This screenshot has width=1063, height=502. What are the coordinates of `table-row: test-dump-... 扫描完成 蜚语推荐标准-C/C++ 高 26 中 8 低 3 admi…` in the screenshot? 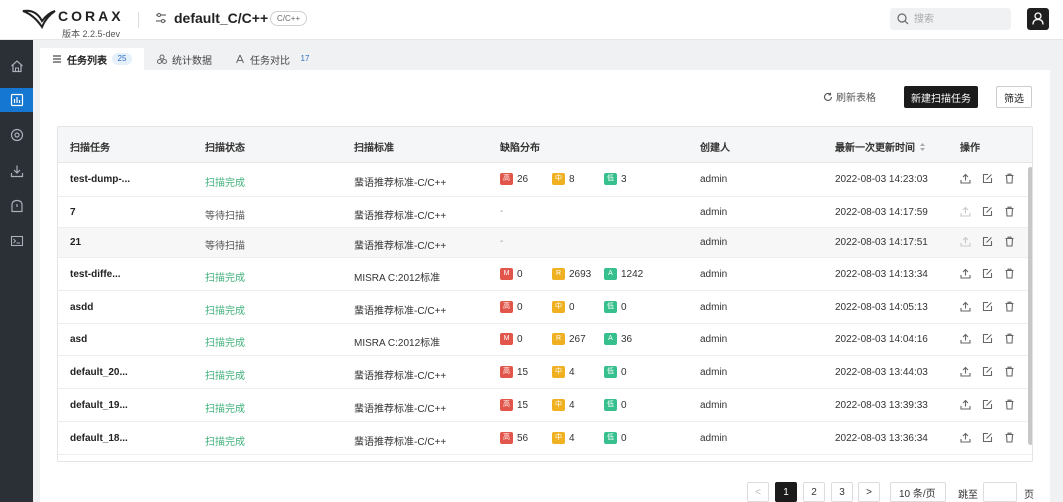 It's located at (545, 180).